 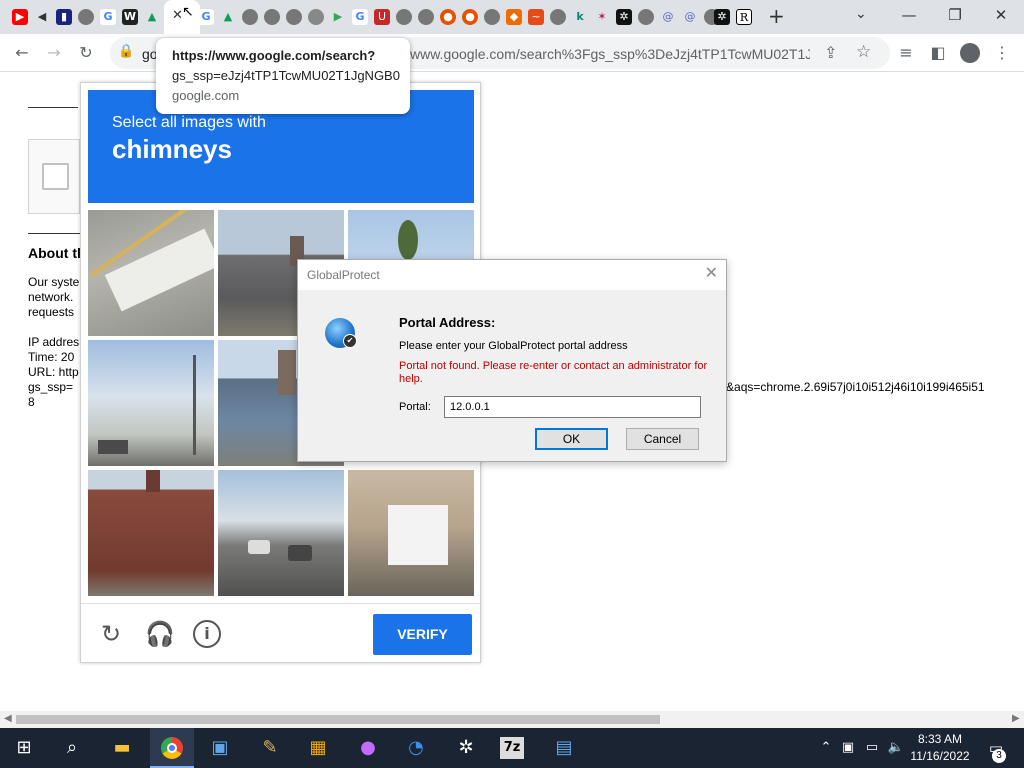 What do you see at coordinates (126, 51) in the screenshot?
I see `lock-icon: 🔒` at bounding box center [126, 51].